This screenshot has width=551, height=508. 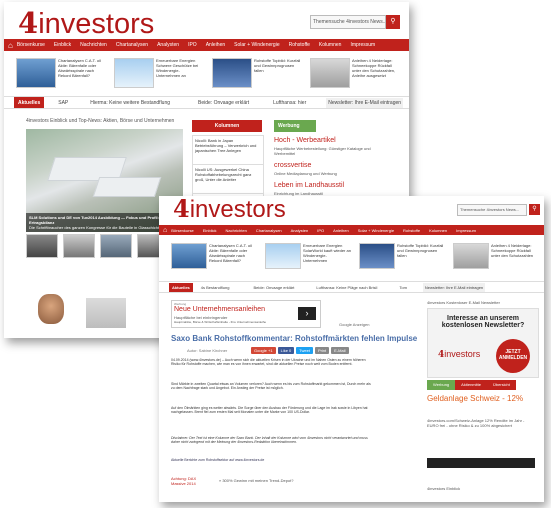 I want to click on sidebar-section-label: 4investors Einblick, so click(x=444, y=488).